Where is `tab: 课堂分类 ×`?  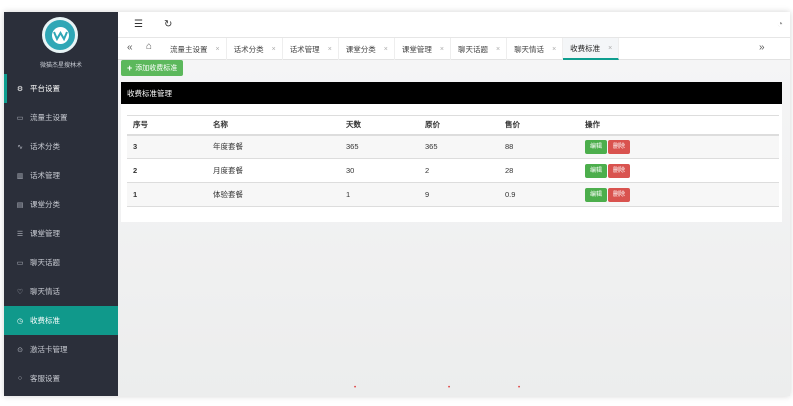 tab: 课堂分类 × is located at coordinates (367, 49).